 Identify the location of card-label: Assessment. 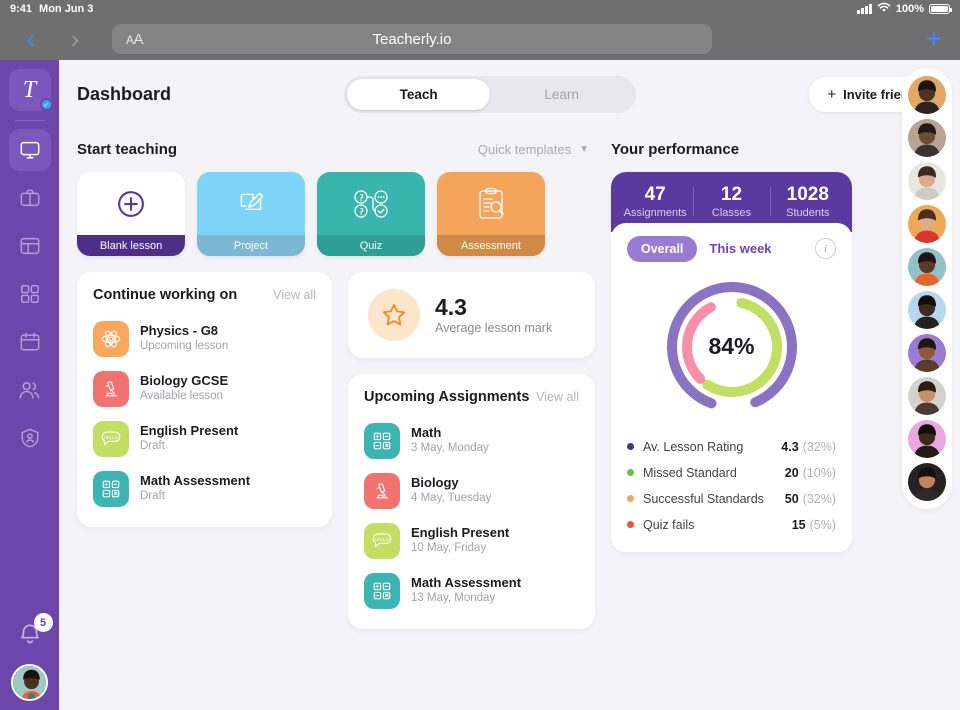
(491, 245).